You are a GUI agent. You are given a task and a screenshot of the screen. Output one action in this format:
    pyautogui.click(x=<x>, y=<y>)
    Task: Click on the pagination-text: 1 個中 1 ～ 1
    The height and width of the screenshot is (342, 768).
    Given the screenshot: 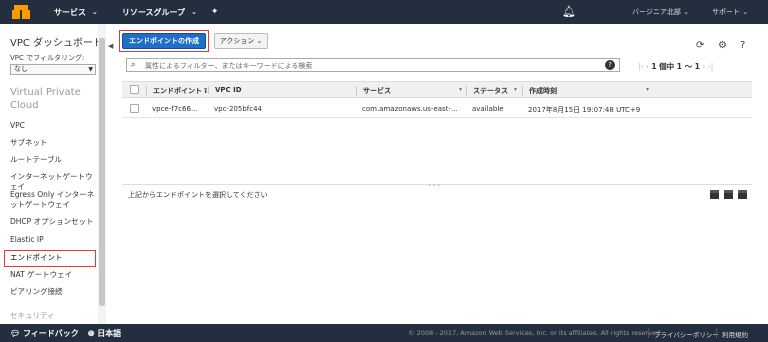 What is the action you would take?
    pyautogui.click(x=675, y=66)
    